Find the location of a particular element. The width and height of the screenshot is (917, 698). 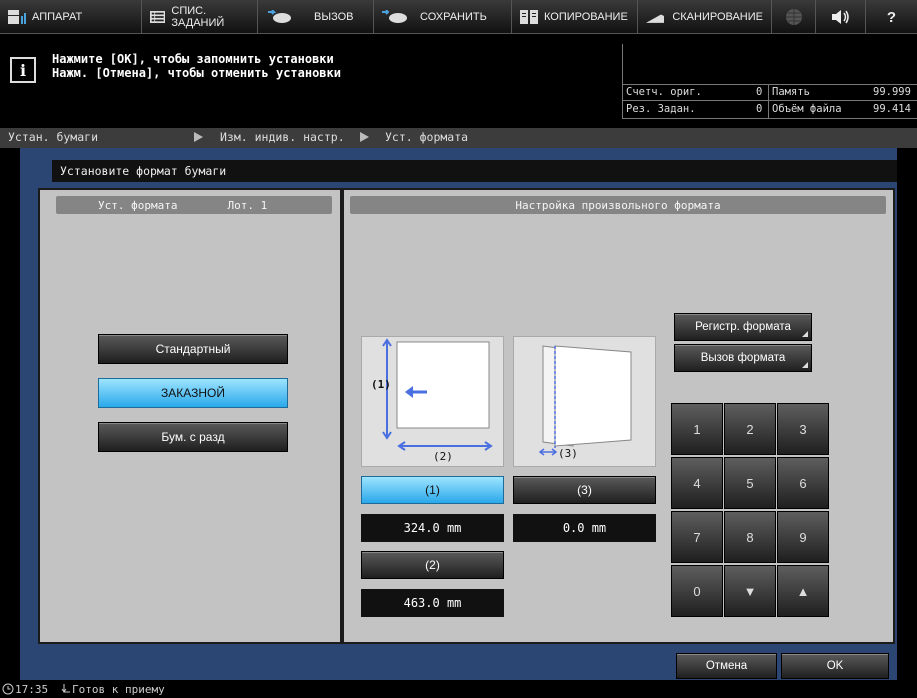

recall-label: ВЫЗОВ is located at coordinates (334, 17).